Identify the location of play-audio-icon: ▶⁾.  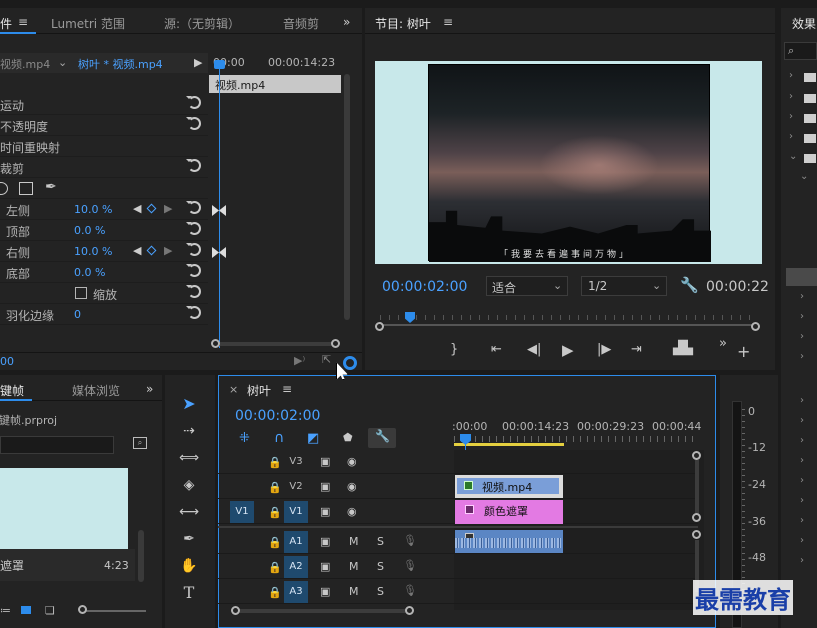
(299, 360).